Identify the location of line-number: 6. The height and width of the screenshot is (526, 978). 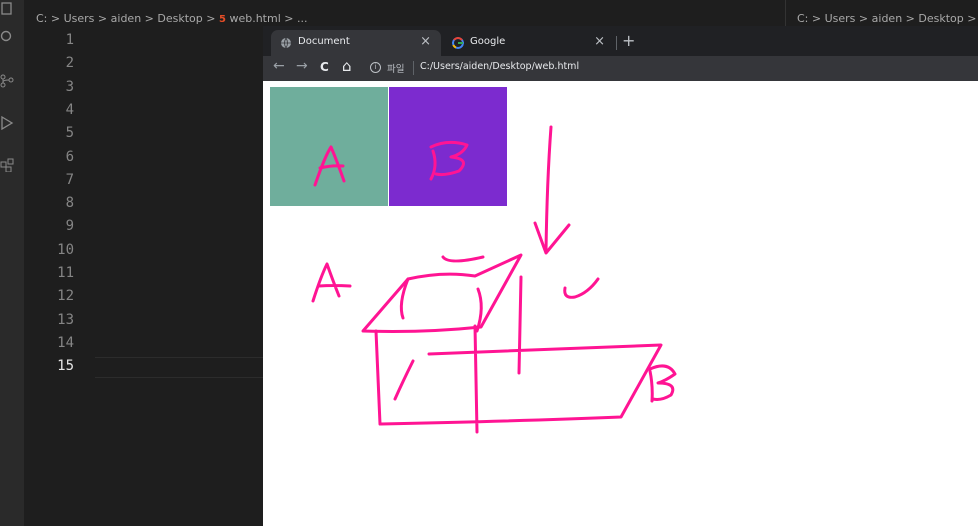
(69, 156).